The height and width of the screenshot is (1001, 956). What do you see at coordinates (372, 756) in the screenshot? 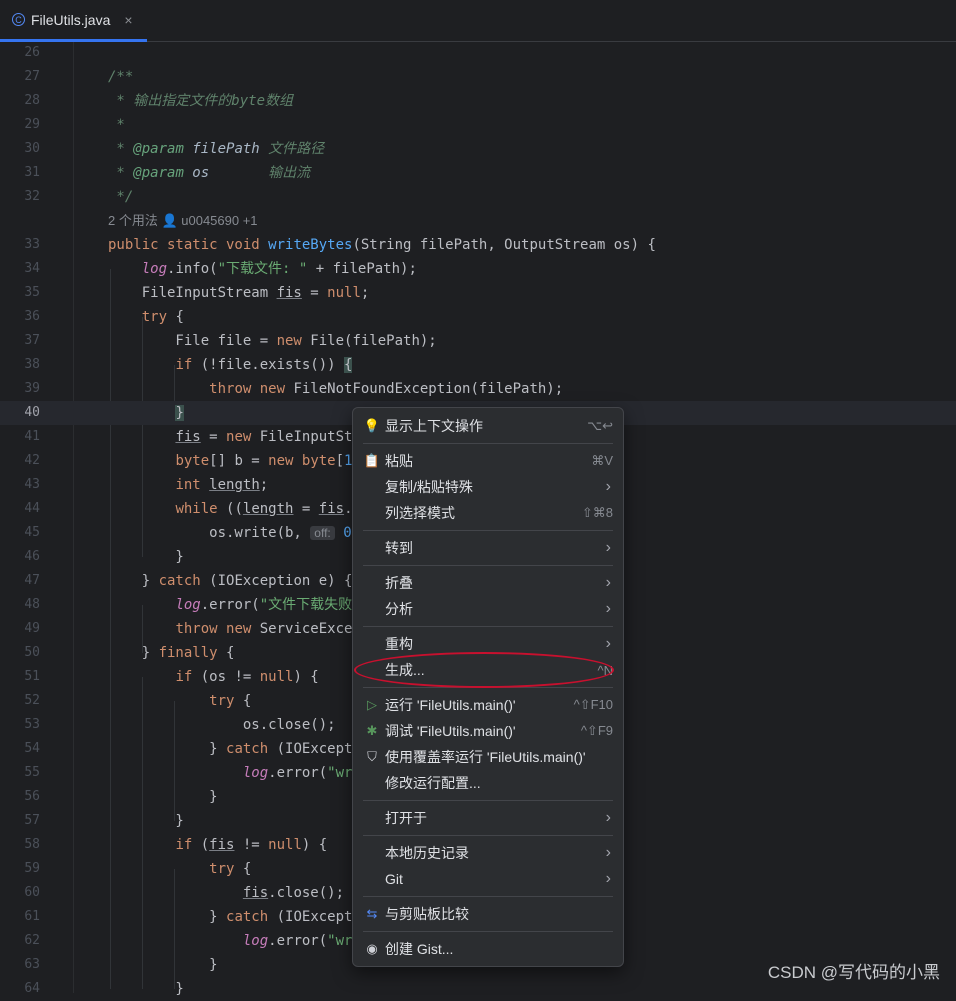
I see `coverage-icon: ⛉` at bounding box center [372, 756].